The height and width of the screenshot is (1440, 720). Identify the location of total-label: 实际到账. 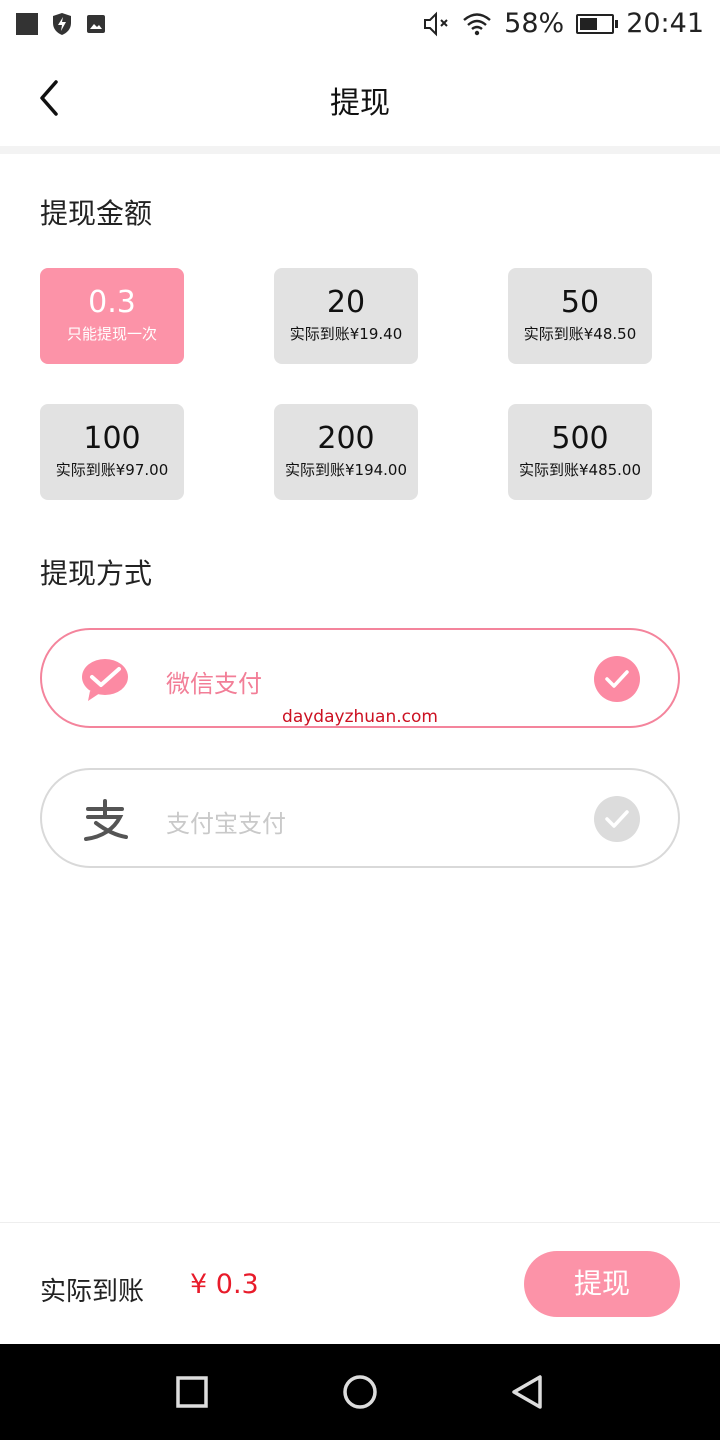
(92, 1292).